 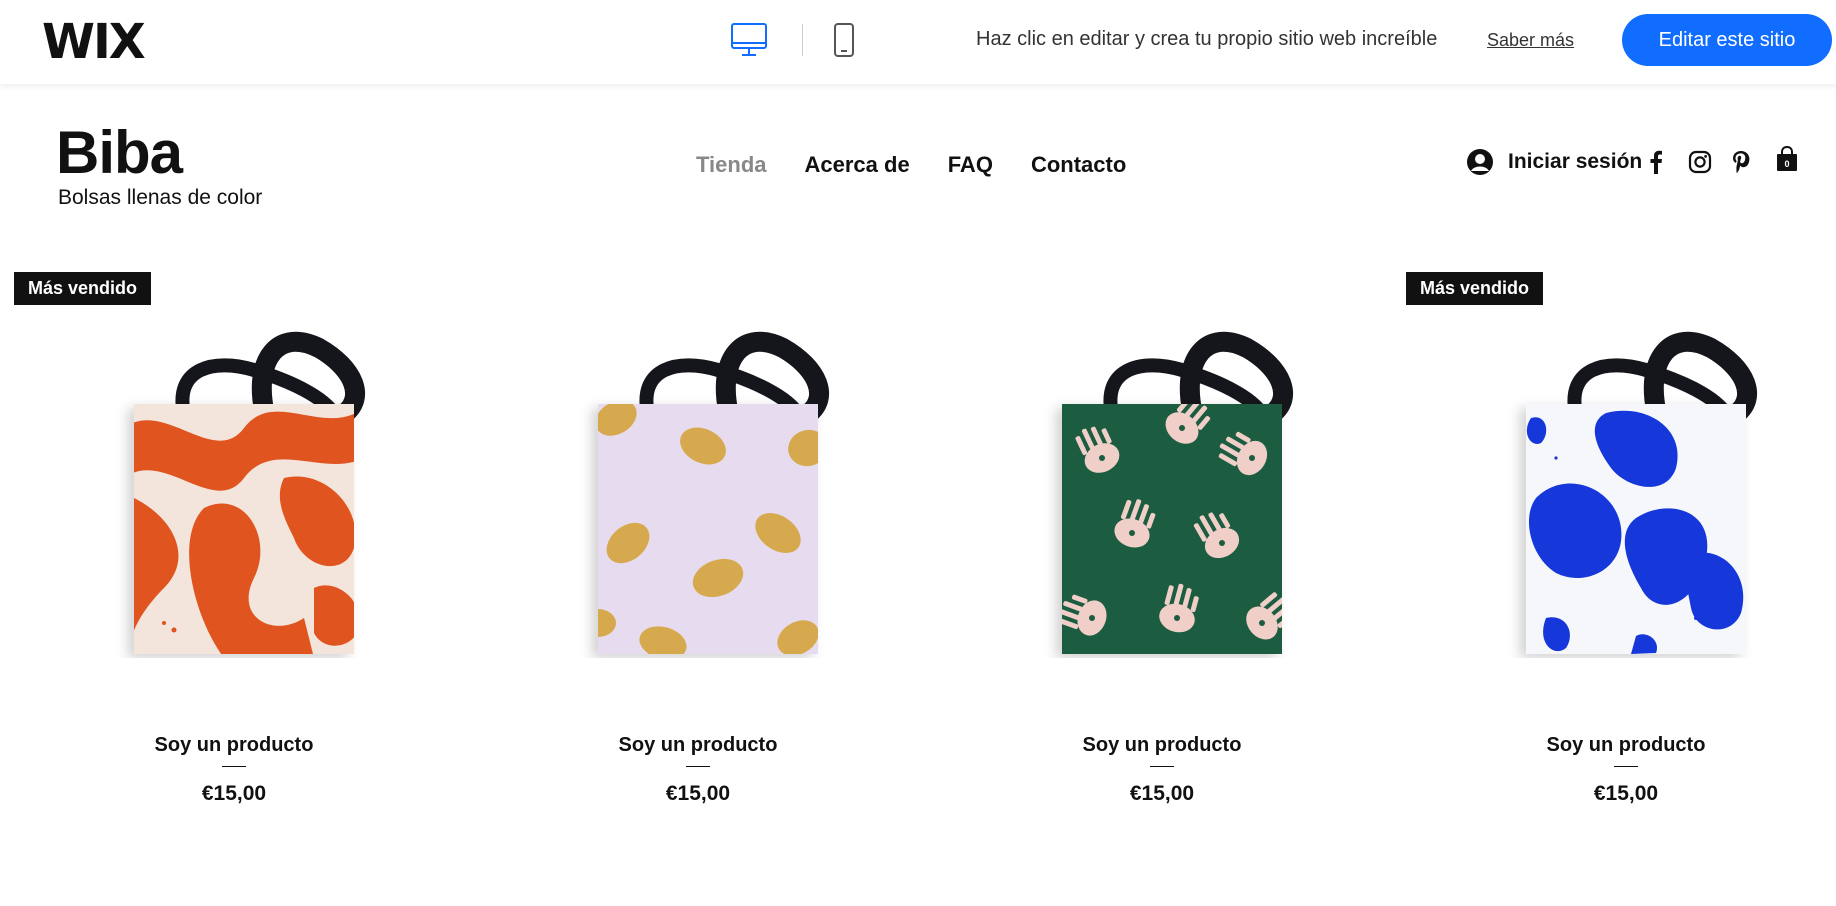 What do you see at coordinates (731, 165) in the screenshot?
I see `nav-item-tienda: Tienda` at bounding box center [731, 165].